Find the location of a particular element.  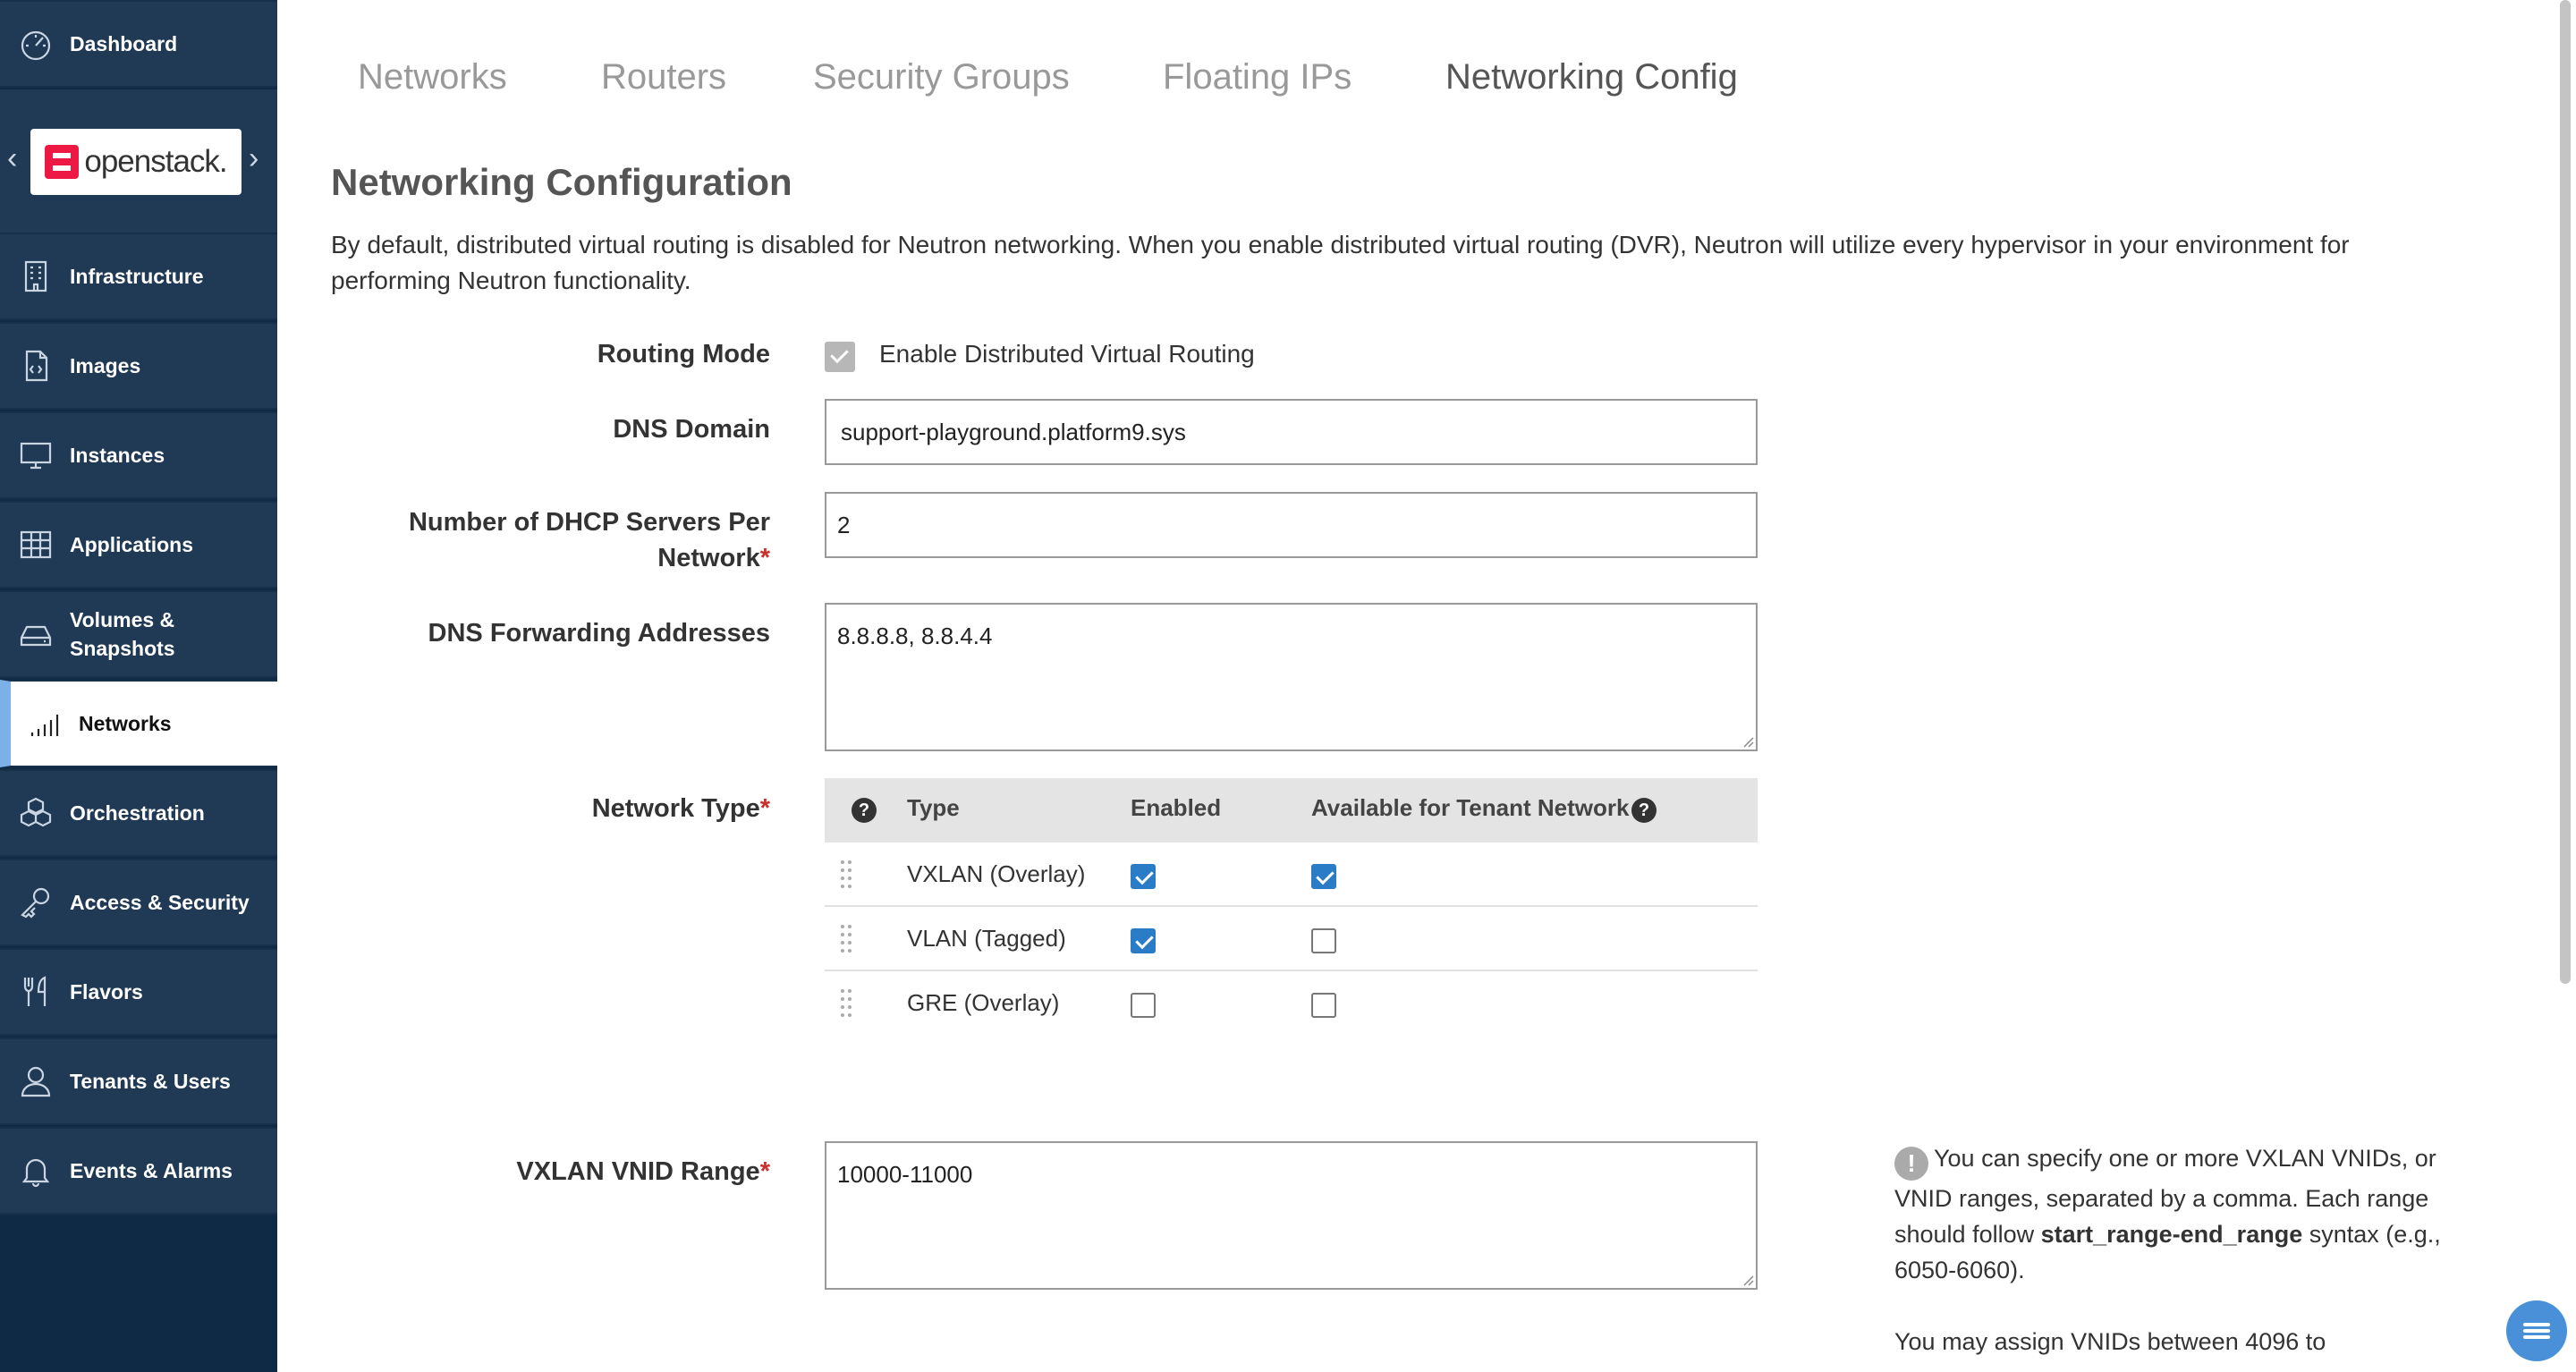

monitor-icon is located at coordinates (35, 455).